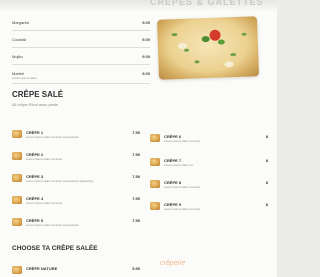 This screenshot has width=320, height=277. I want to click on item-price: 5.50, so click(136, 268).